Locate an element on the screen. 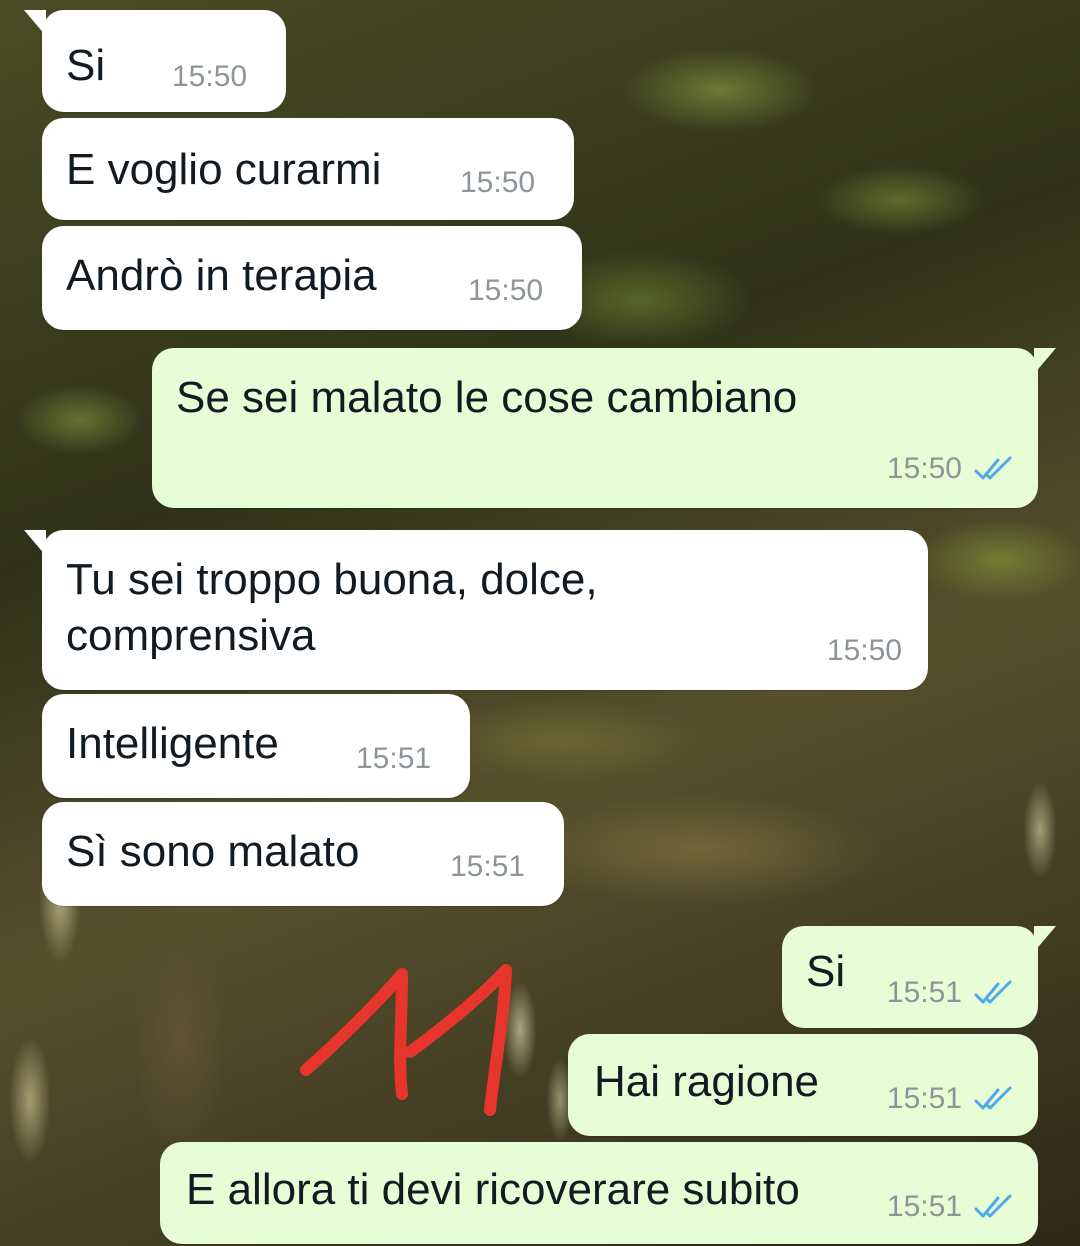 The width and height of the screenshot is (1080, 1246). message-bubble-outgoing: Si 15:51 is located at coordinates (919, 977).